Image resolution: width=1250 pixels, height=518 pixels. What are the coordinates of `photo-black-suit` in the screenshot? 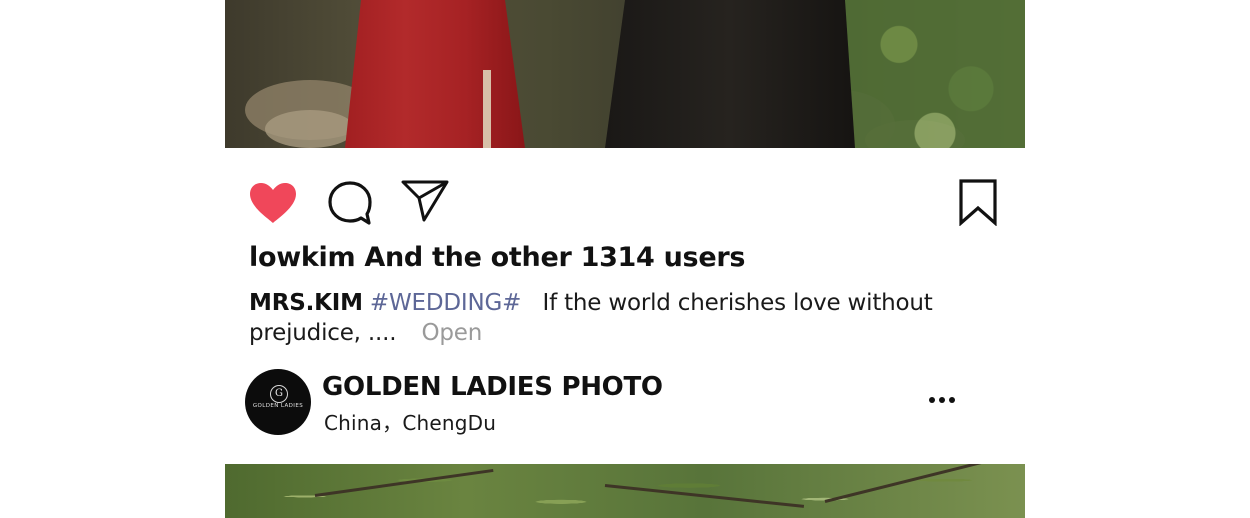 It's located at (730, 74).